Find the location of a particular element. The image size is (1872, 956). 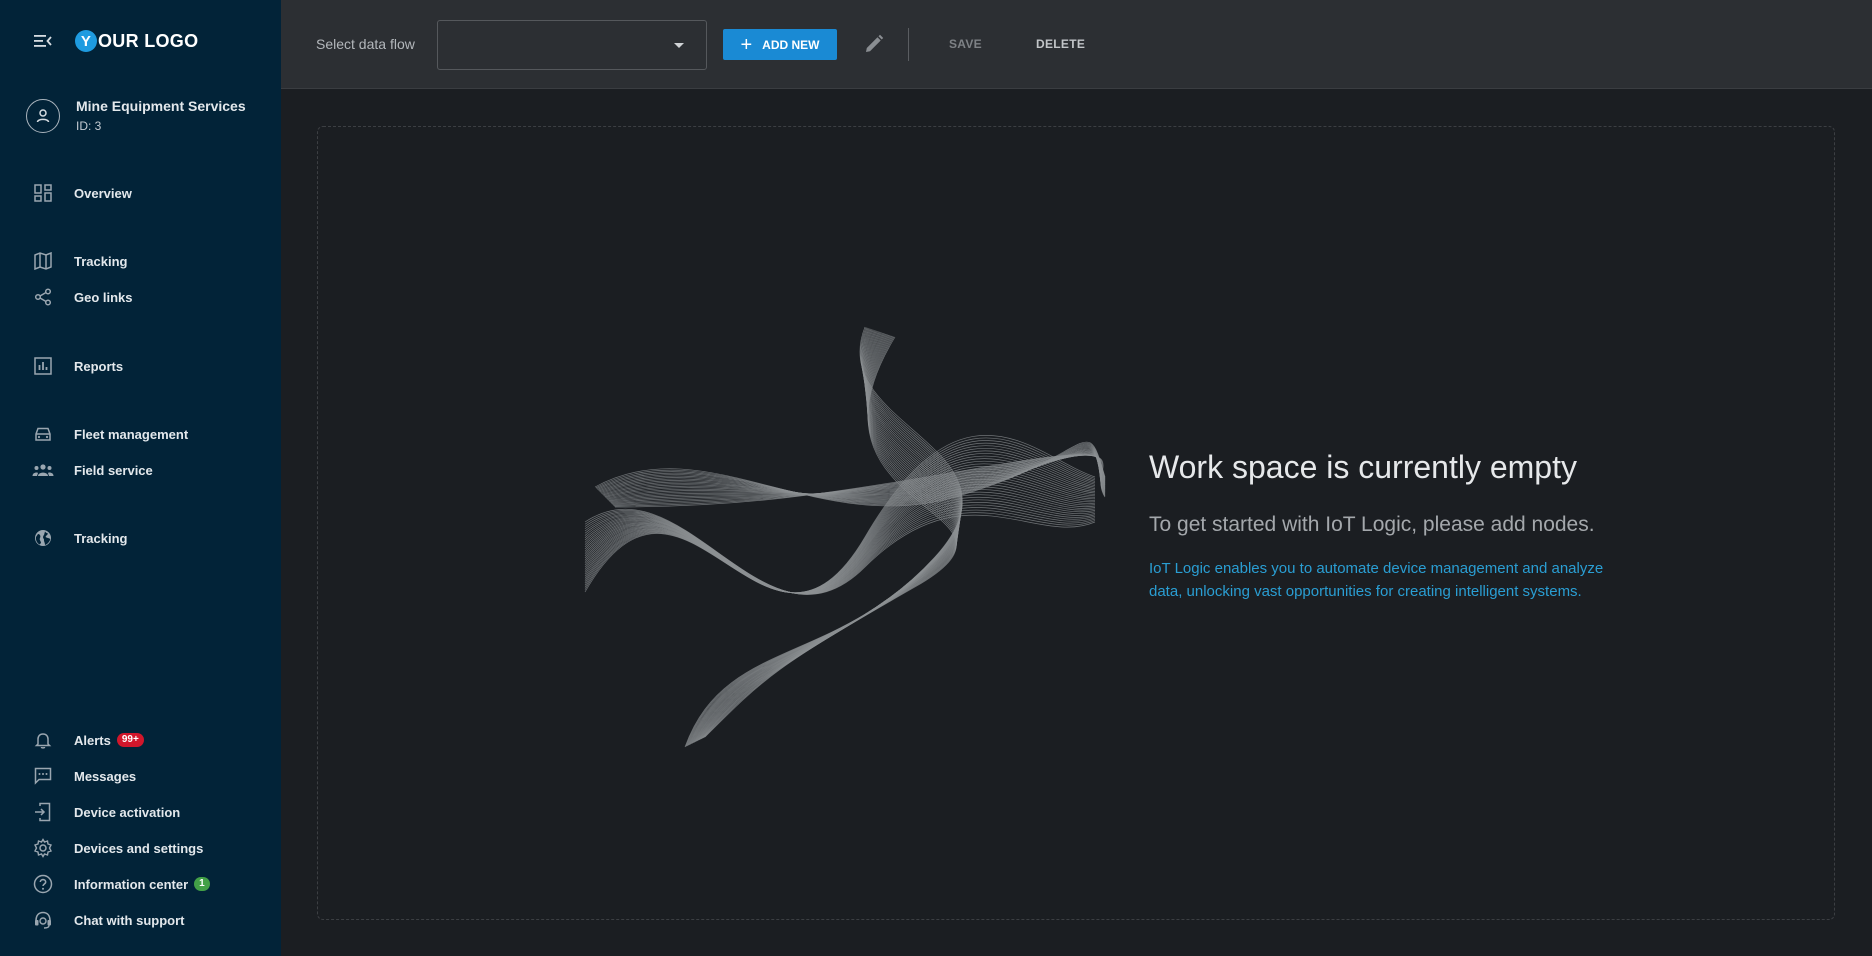

people-icon is located at coordinates (43, 470).